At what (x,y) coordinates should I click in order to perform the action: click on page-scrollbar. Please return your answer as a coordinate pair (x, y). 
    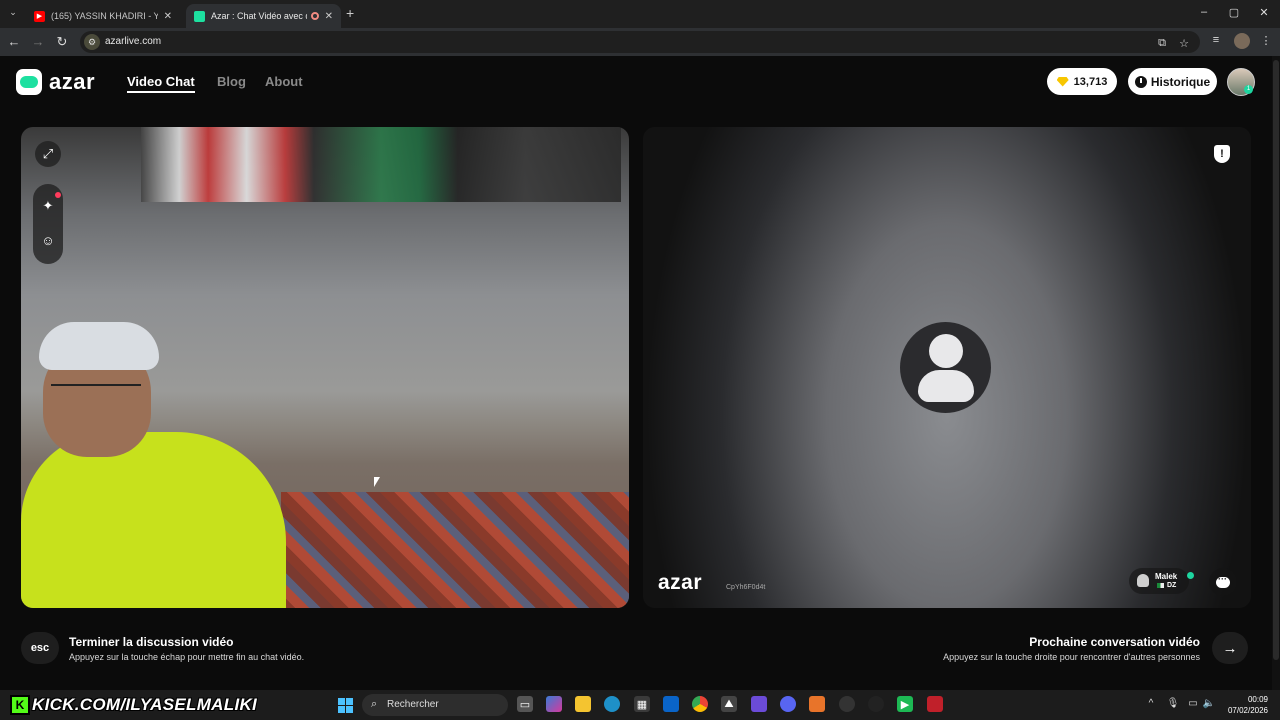
    Looking at the image, I should click on (1276, 373).